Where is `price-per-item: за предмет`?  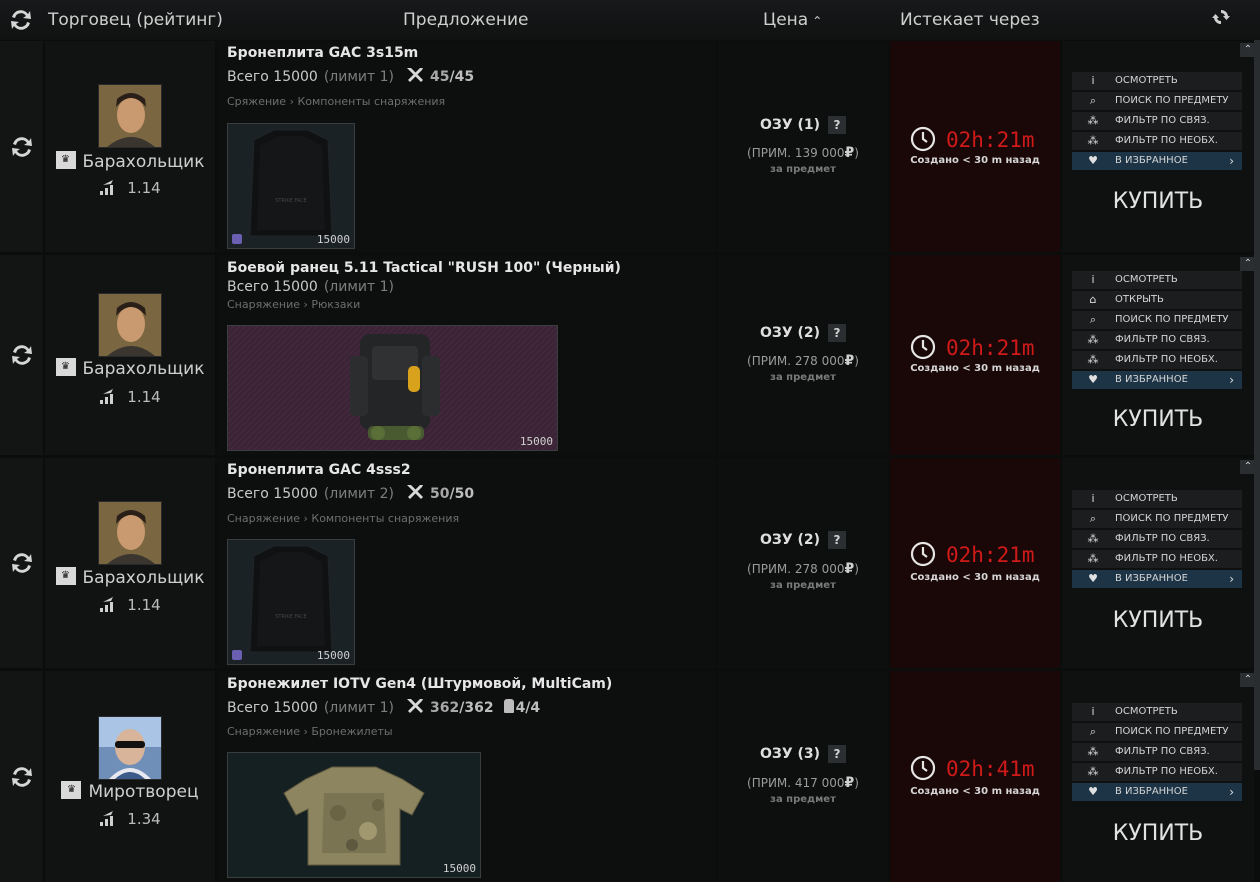
price-per-item: за предмет is located at coordinates (803, 377).